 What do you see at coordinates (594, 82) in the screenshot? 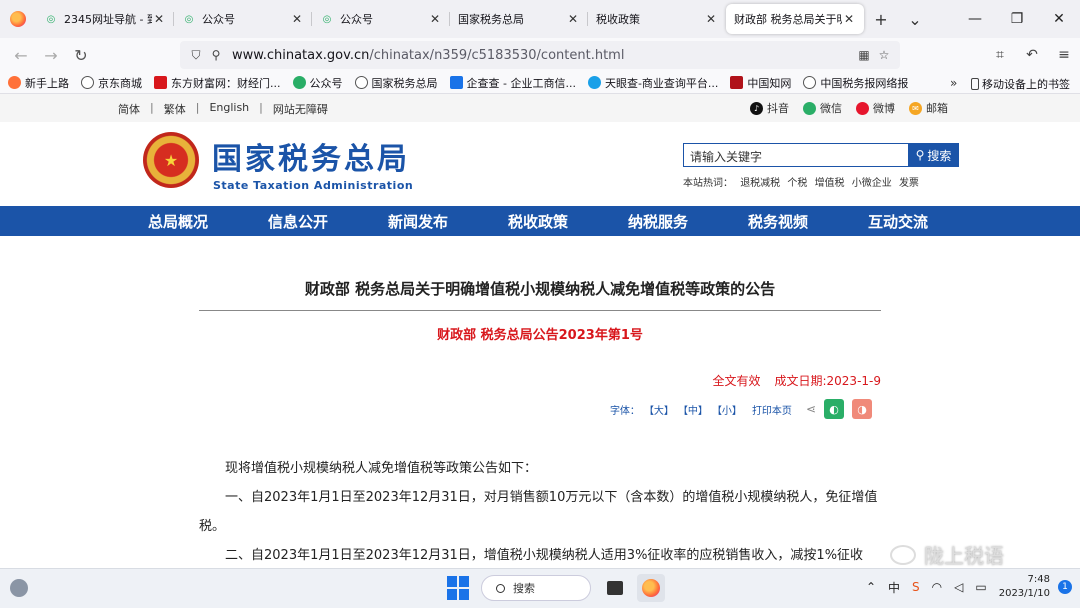
I see `bookmark-favicon-icon` at bounding box center [594, 82].